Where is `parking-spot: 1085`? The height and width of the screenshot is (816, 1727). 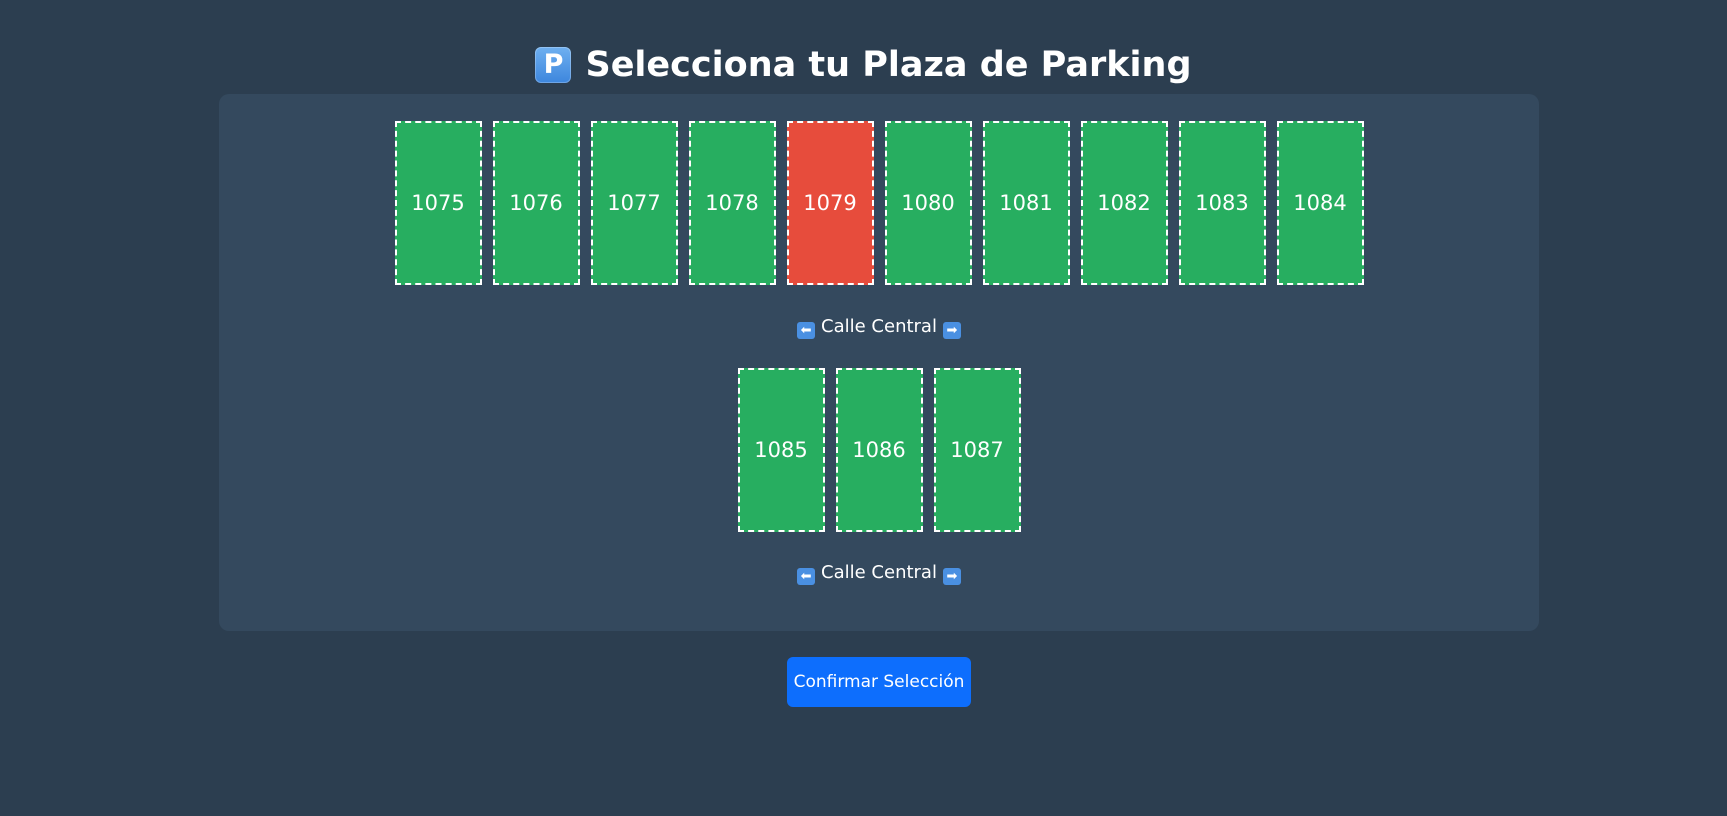
parking-spot: 1085 is located at coordinates (781, 450).